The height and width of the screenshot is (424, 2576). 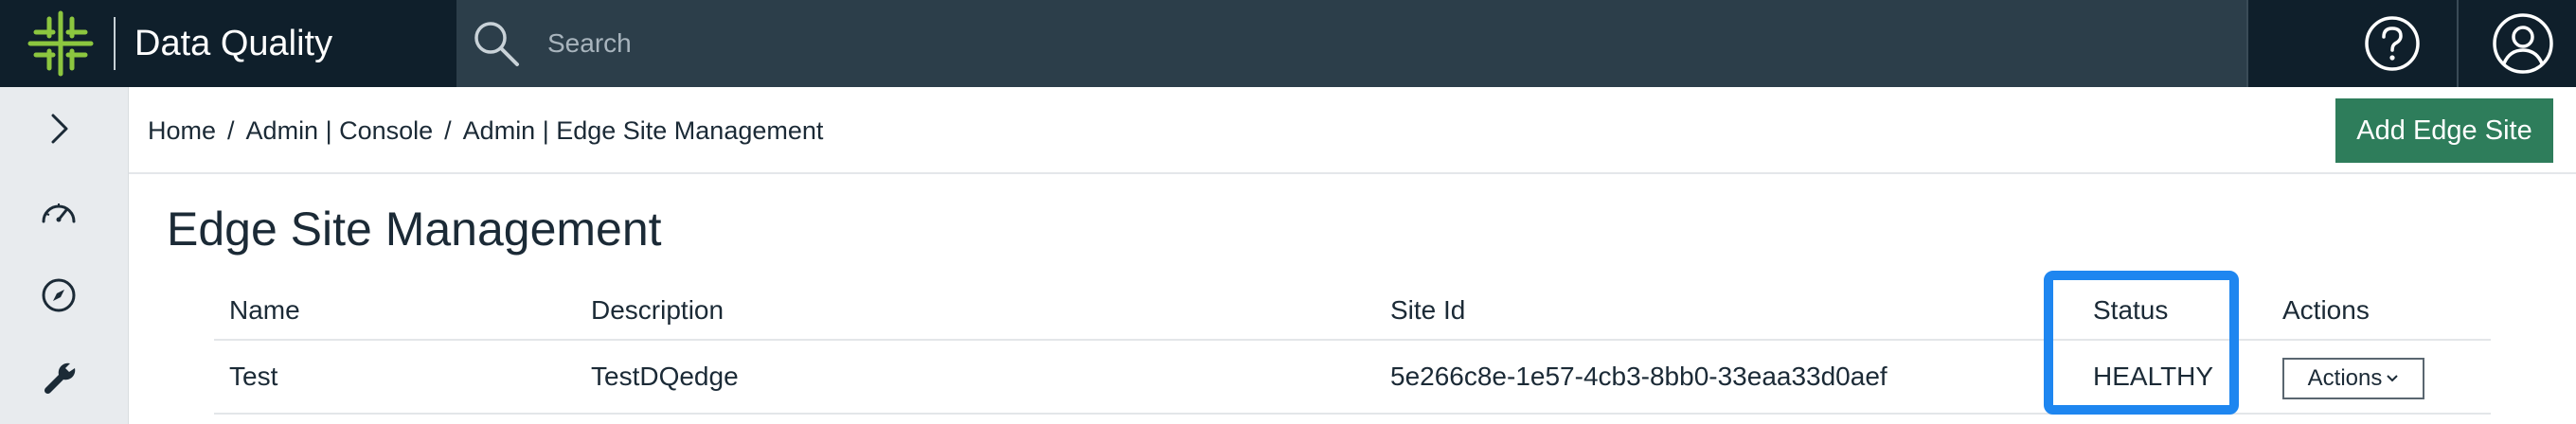 What do you see at coordinates (1427, 310) in the screenshot?
I see `column-header-site-id: Site Id` at bounding box center [1427, 310].